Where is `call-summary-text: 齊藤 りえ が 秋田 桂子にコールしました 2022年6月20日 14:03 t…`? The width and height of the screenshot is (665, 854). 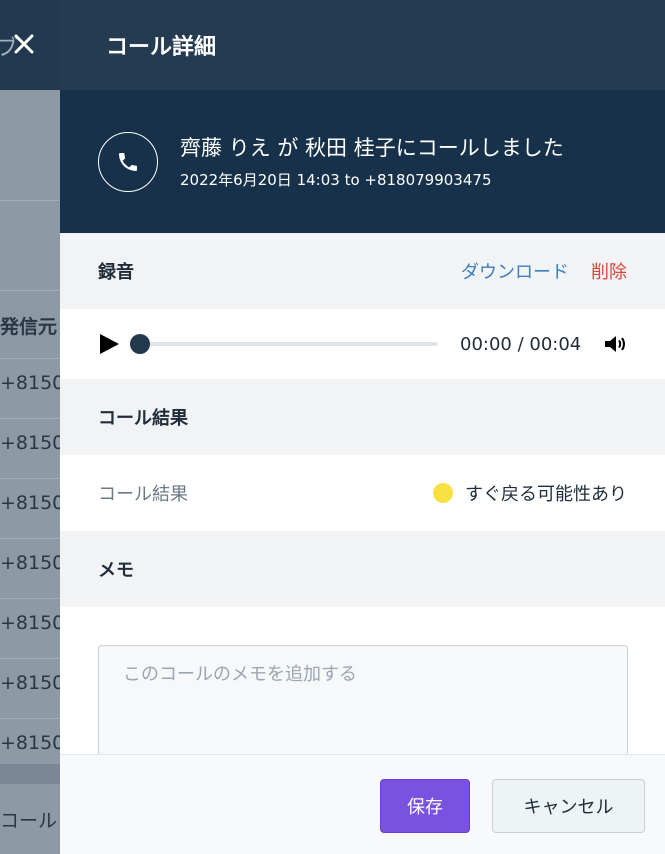
call-summary-text: 齊藤 りえ が 秋田 桂子にコールしました 2022年6月20日 14:03 t… is located at coordinates (372, 161).